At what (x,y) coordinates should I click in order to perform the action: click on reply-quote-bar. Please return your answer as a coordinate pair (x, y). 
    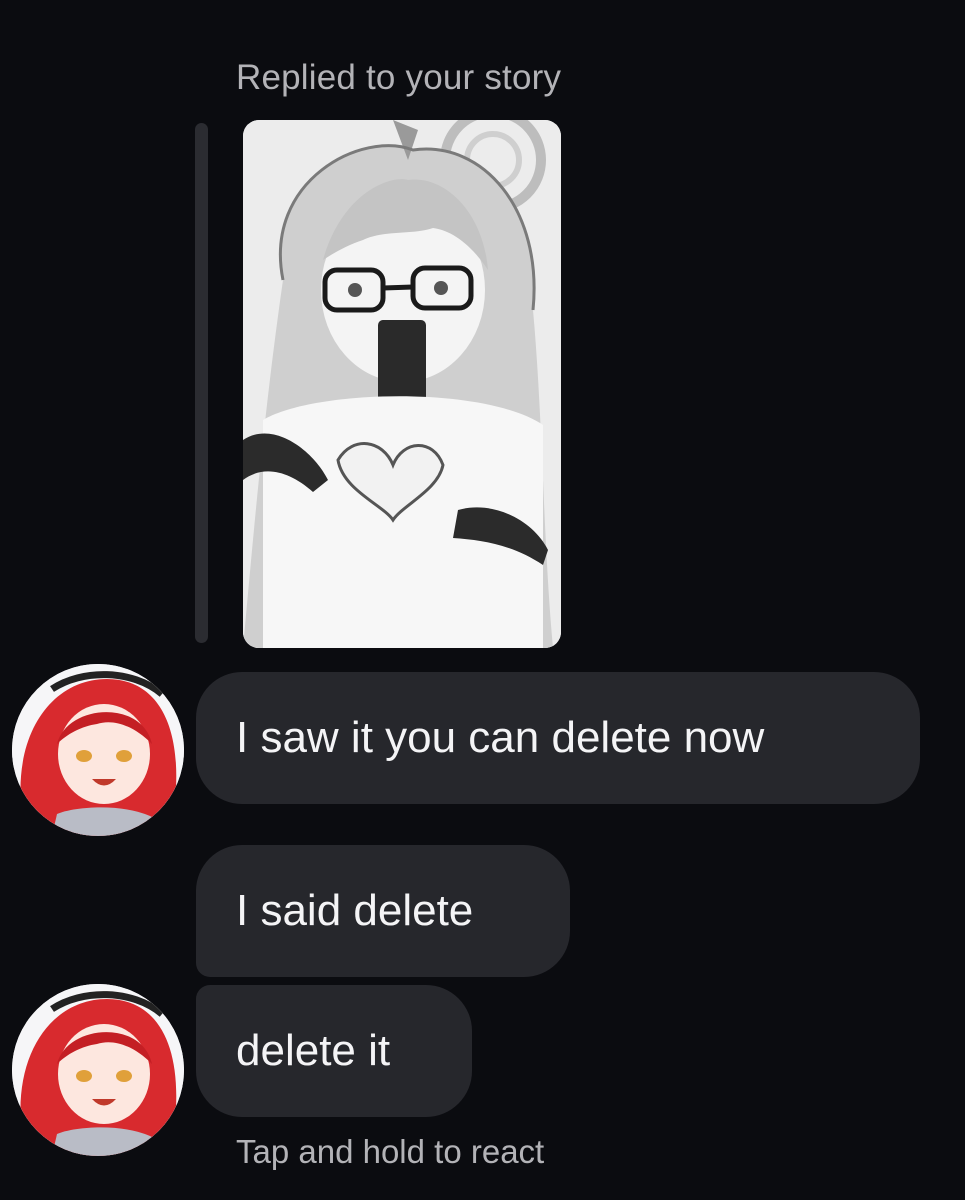
    Looking at the image, I should click on (201, 383).